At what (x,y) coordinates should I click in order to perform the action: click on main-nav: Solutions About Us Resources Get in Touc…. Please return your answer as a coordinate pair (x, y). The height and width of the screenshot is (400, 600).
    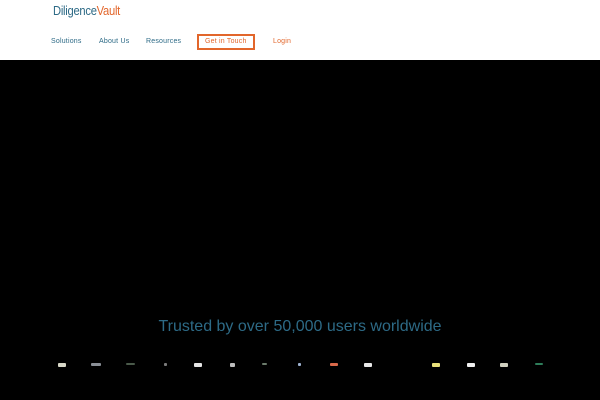
    Looking at the image, I should click on (300, 42).